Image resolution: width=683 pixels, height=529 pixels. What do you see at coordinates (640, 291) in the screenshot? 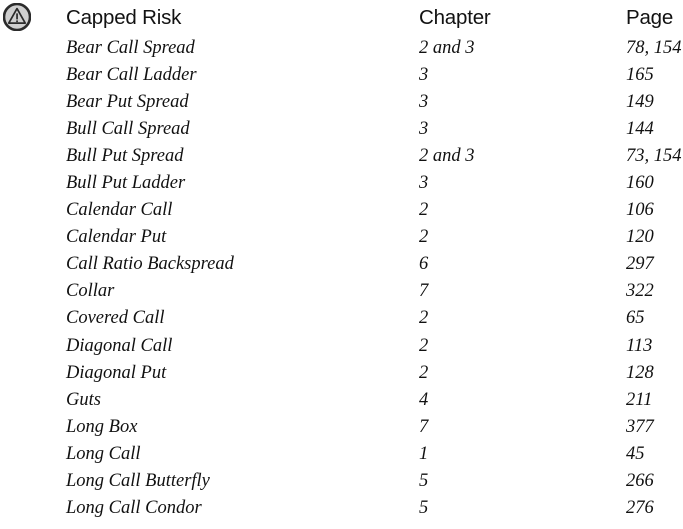
I see `cell-page: 322` at bounding box center [640, 291].